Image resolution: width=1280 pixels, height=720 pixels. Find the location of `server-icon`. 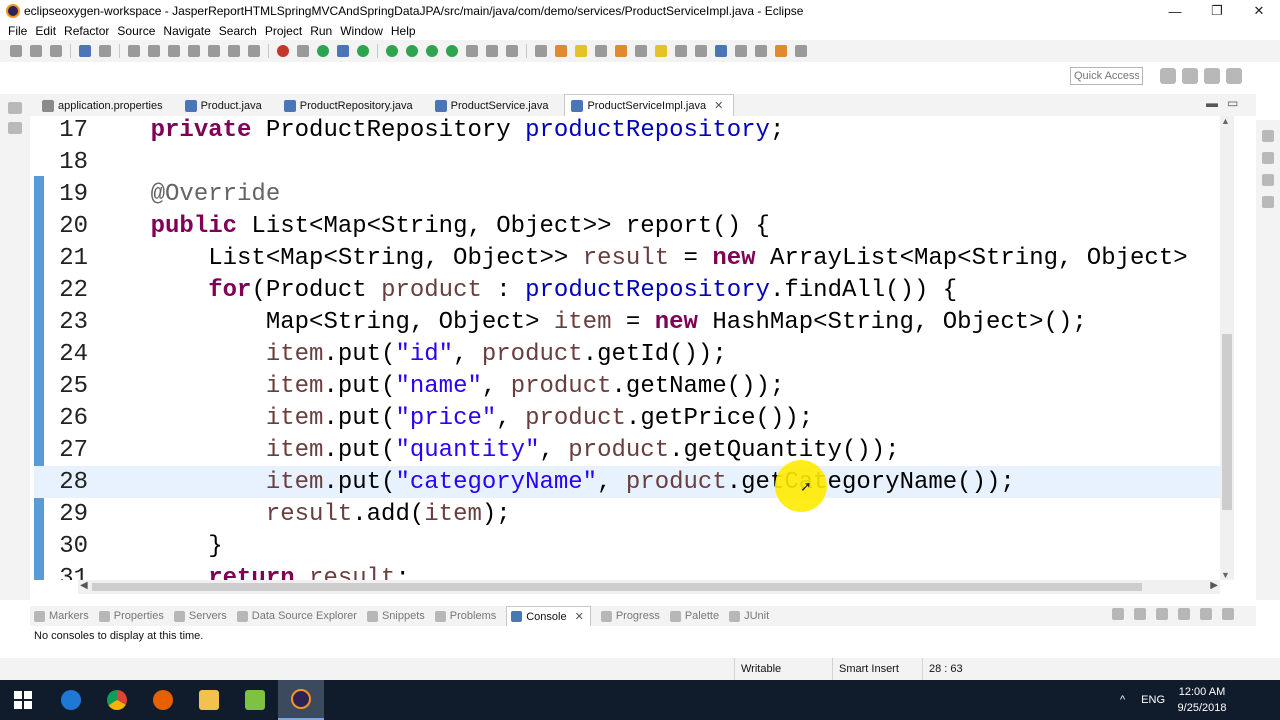

server-icon is located at coordinates (303, 51).